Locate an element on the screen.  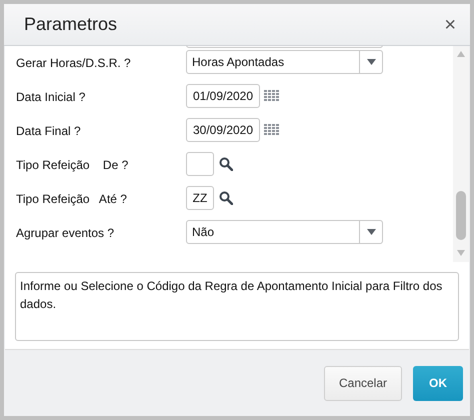
date-field: 01/09/2020 is located at coordinates (223, 96).